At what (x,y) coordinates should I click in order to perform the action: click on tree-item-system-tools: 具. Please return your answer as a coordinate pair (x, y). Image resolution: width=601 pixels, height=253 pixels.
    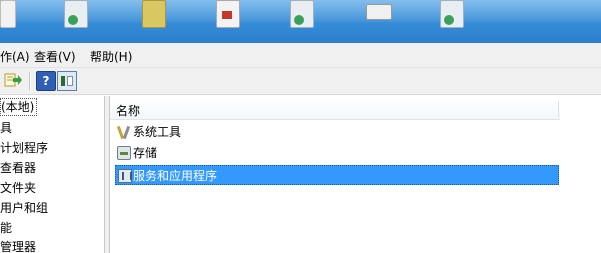
    Looking at the image, I should click on (6, 128).